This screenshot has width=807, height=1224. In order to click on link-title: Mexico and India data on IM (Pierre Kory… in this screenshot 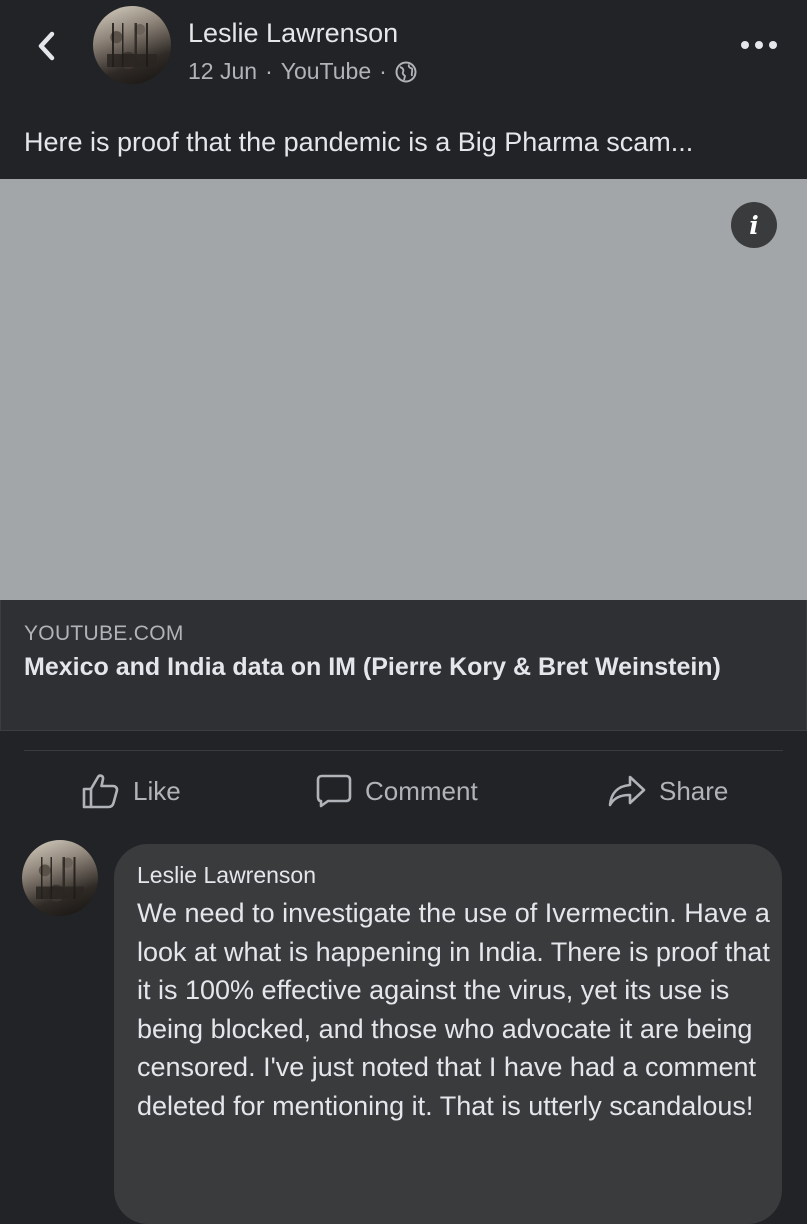, I will do `click(374, 667)`.